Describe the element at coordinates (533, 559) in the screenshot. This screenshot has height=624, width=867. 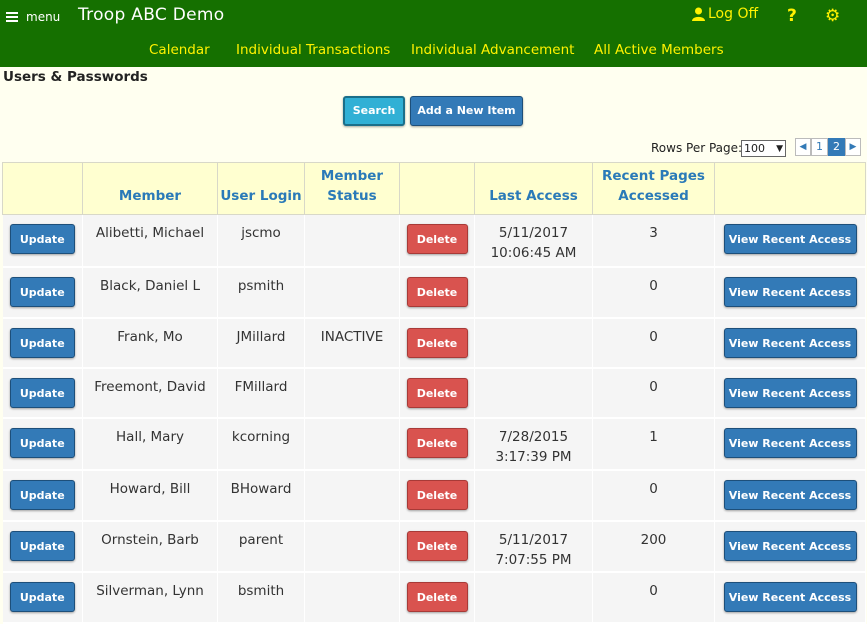
I see `last-access-time: 7:07:55 PM` at that location.